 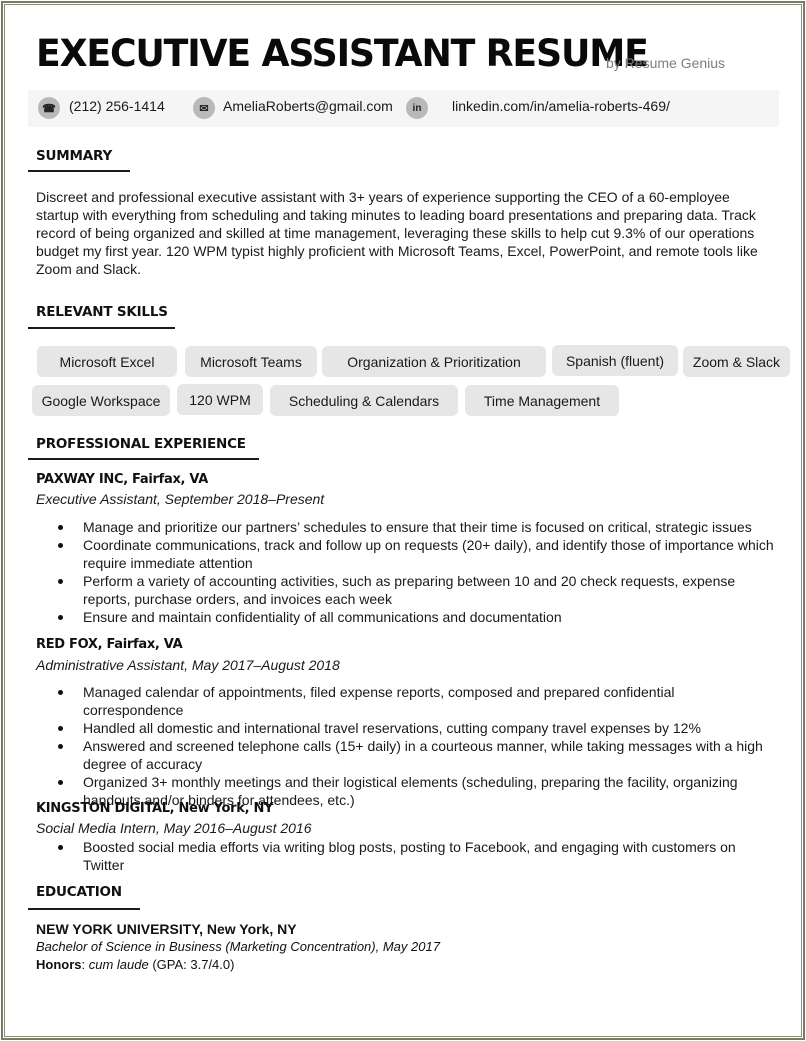 I want to click on skill-pill: Microsoft Teams, so click(x=251, y=361).